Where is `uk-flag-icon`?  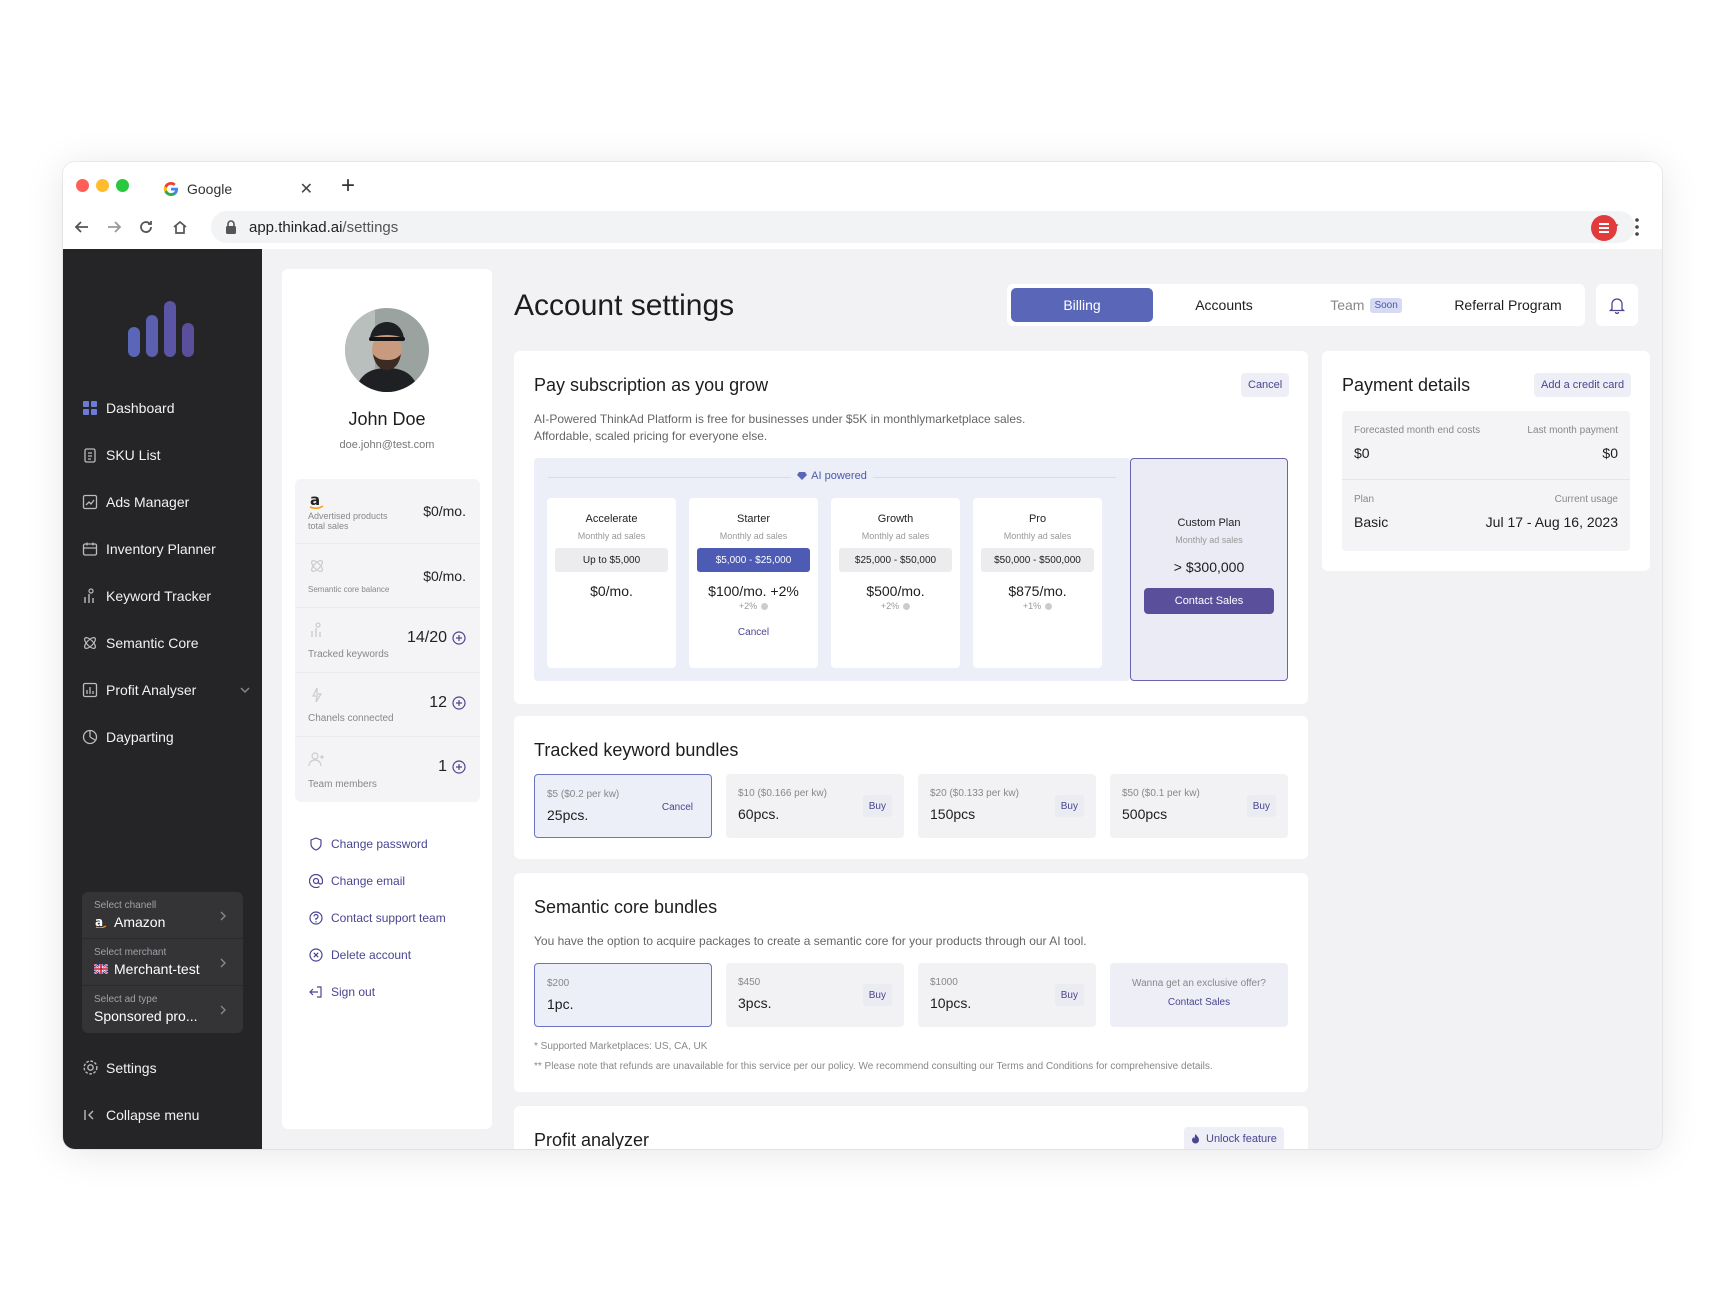
uk-flag-icon is located at coordinates (101, 969).